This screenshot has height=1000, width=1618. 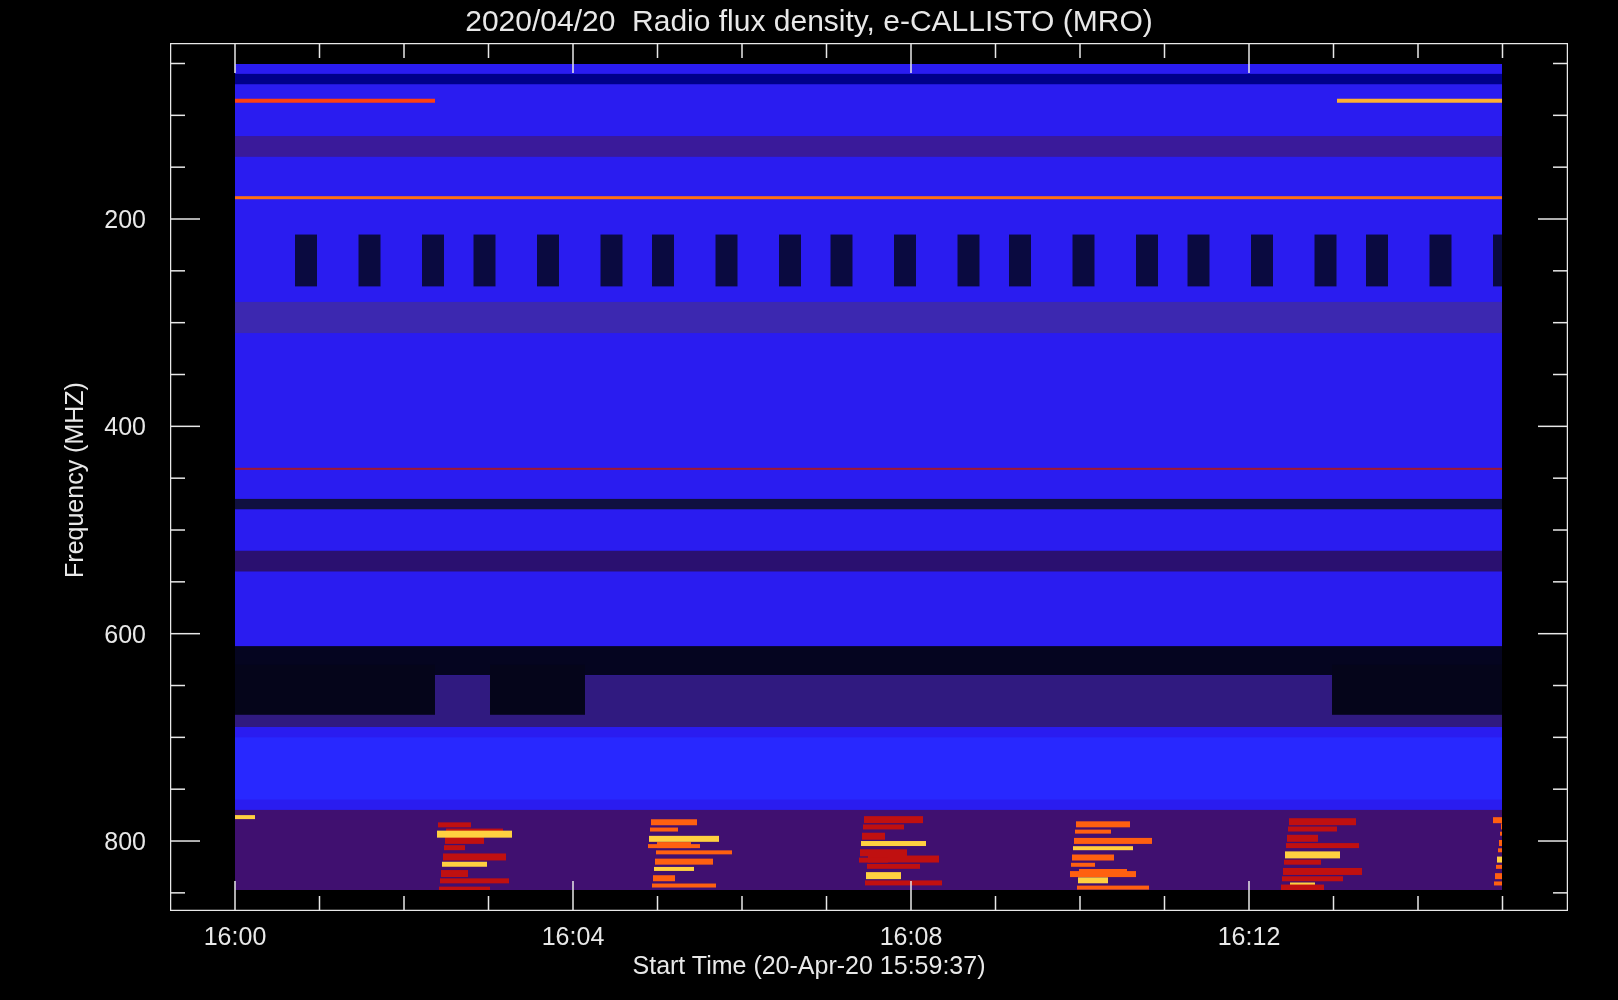 What do you see at coordinates (235, 936) in the screenshot?
I see `x-tick-label: 16:00` at bounding box center [235, 936].